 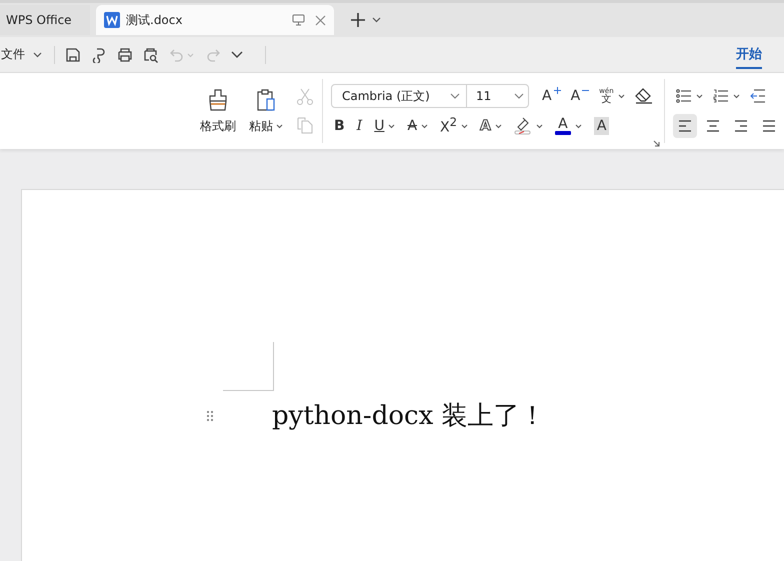 What do you see at coordinates (758, 96) in the screenshot?
I see `outdent-icon` at bounding box center [758, 96].